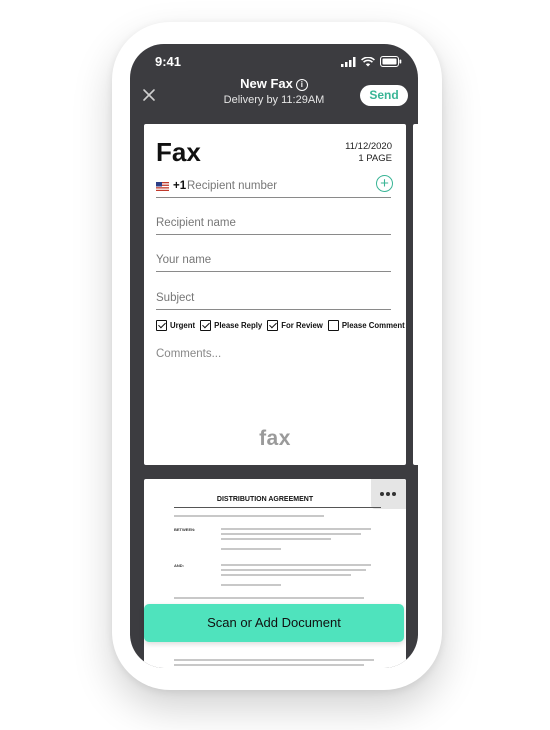  I want to click on your-name-field: Your name, so click(273, 259).